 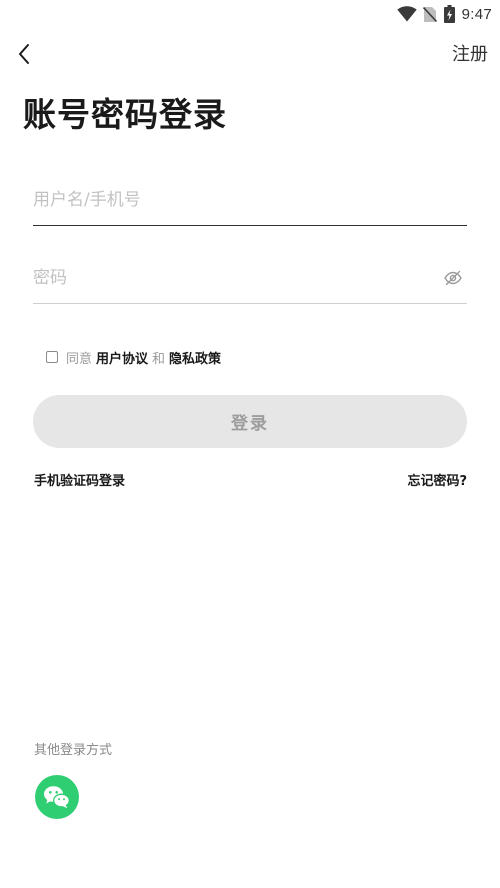 What do you see at coordinates (79, 359) in the screenshot?
I see `agreement-prefix: 同意` at bounding box center [79, 359].